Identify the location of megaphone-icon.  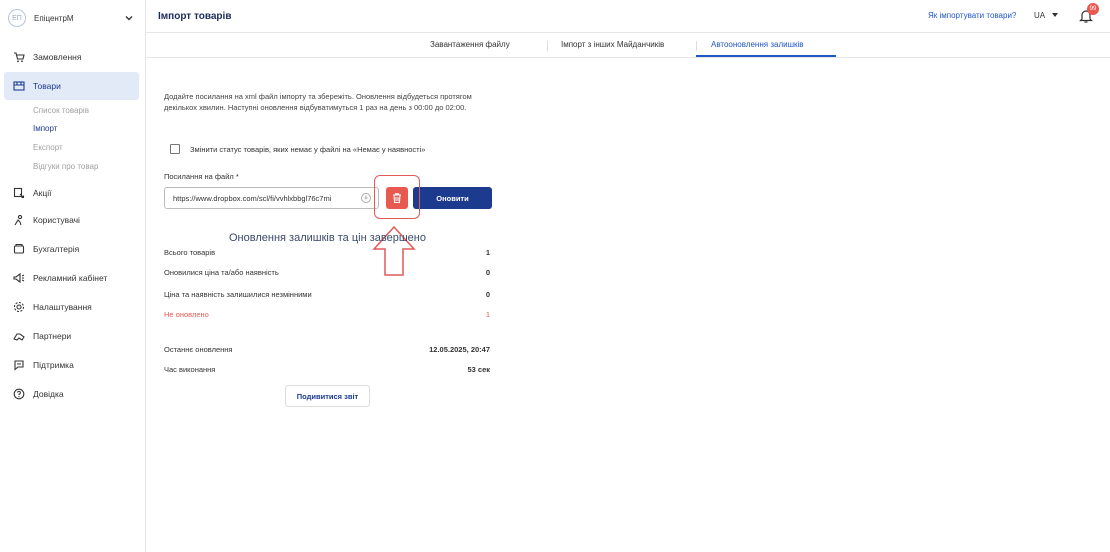
(19, 278).